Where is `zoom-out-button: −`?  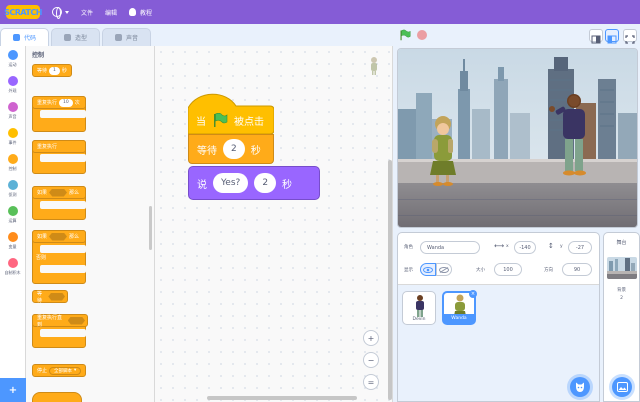 zoom-out-button: − is located at coordinates (371, 360).